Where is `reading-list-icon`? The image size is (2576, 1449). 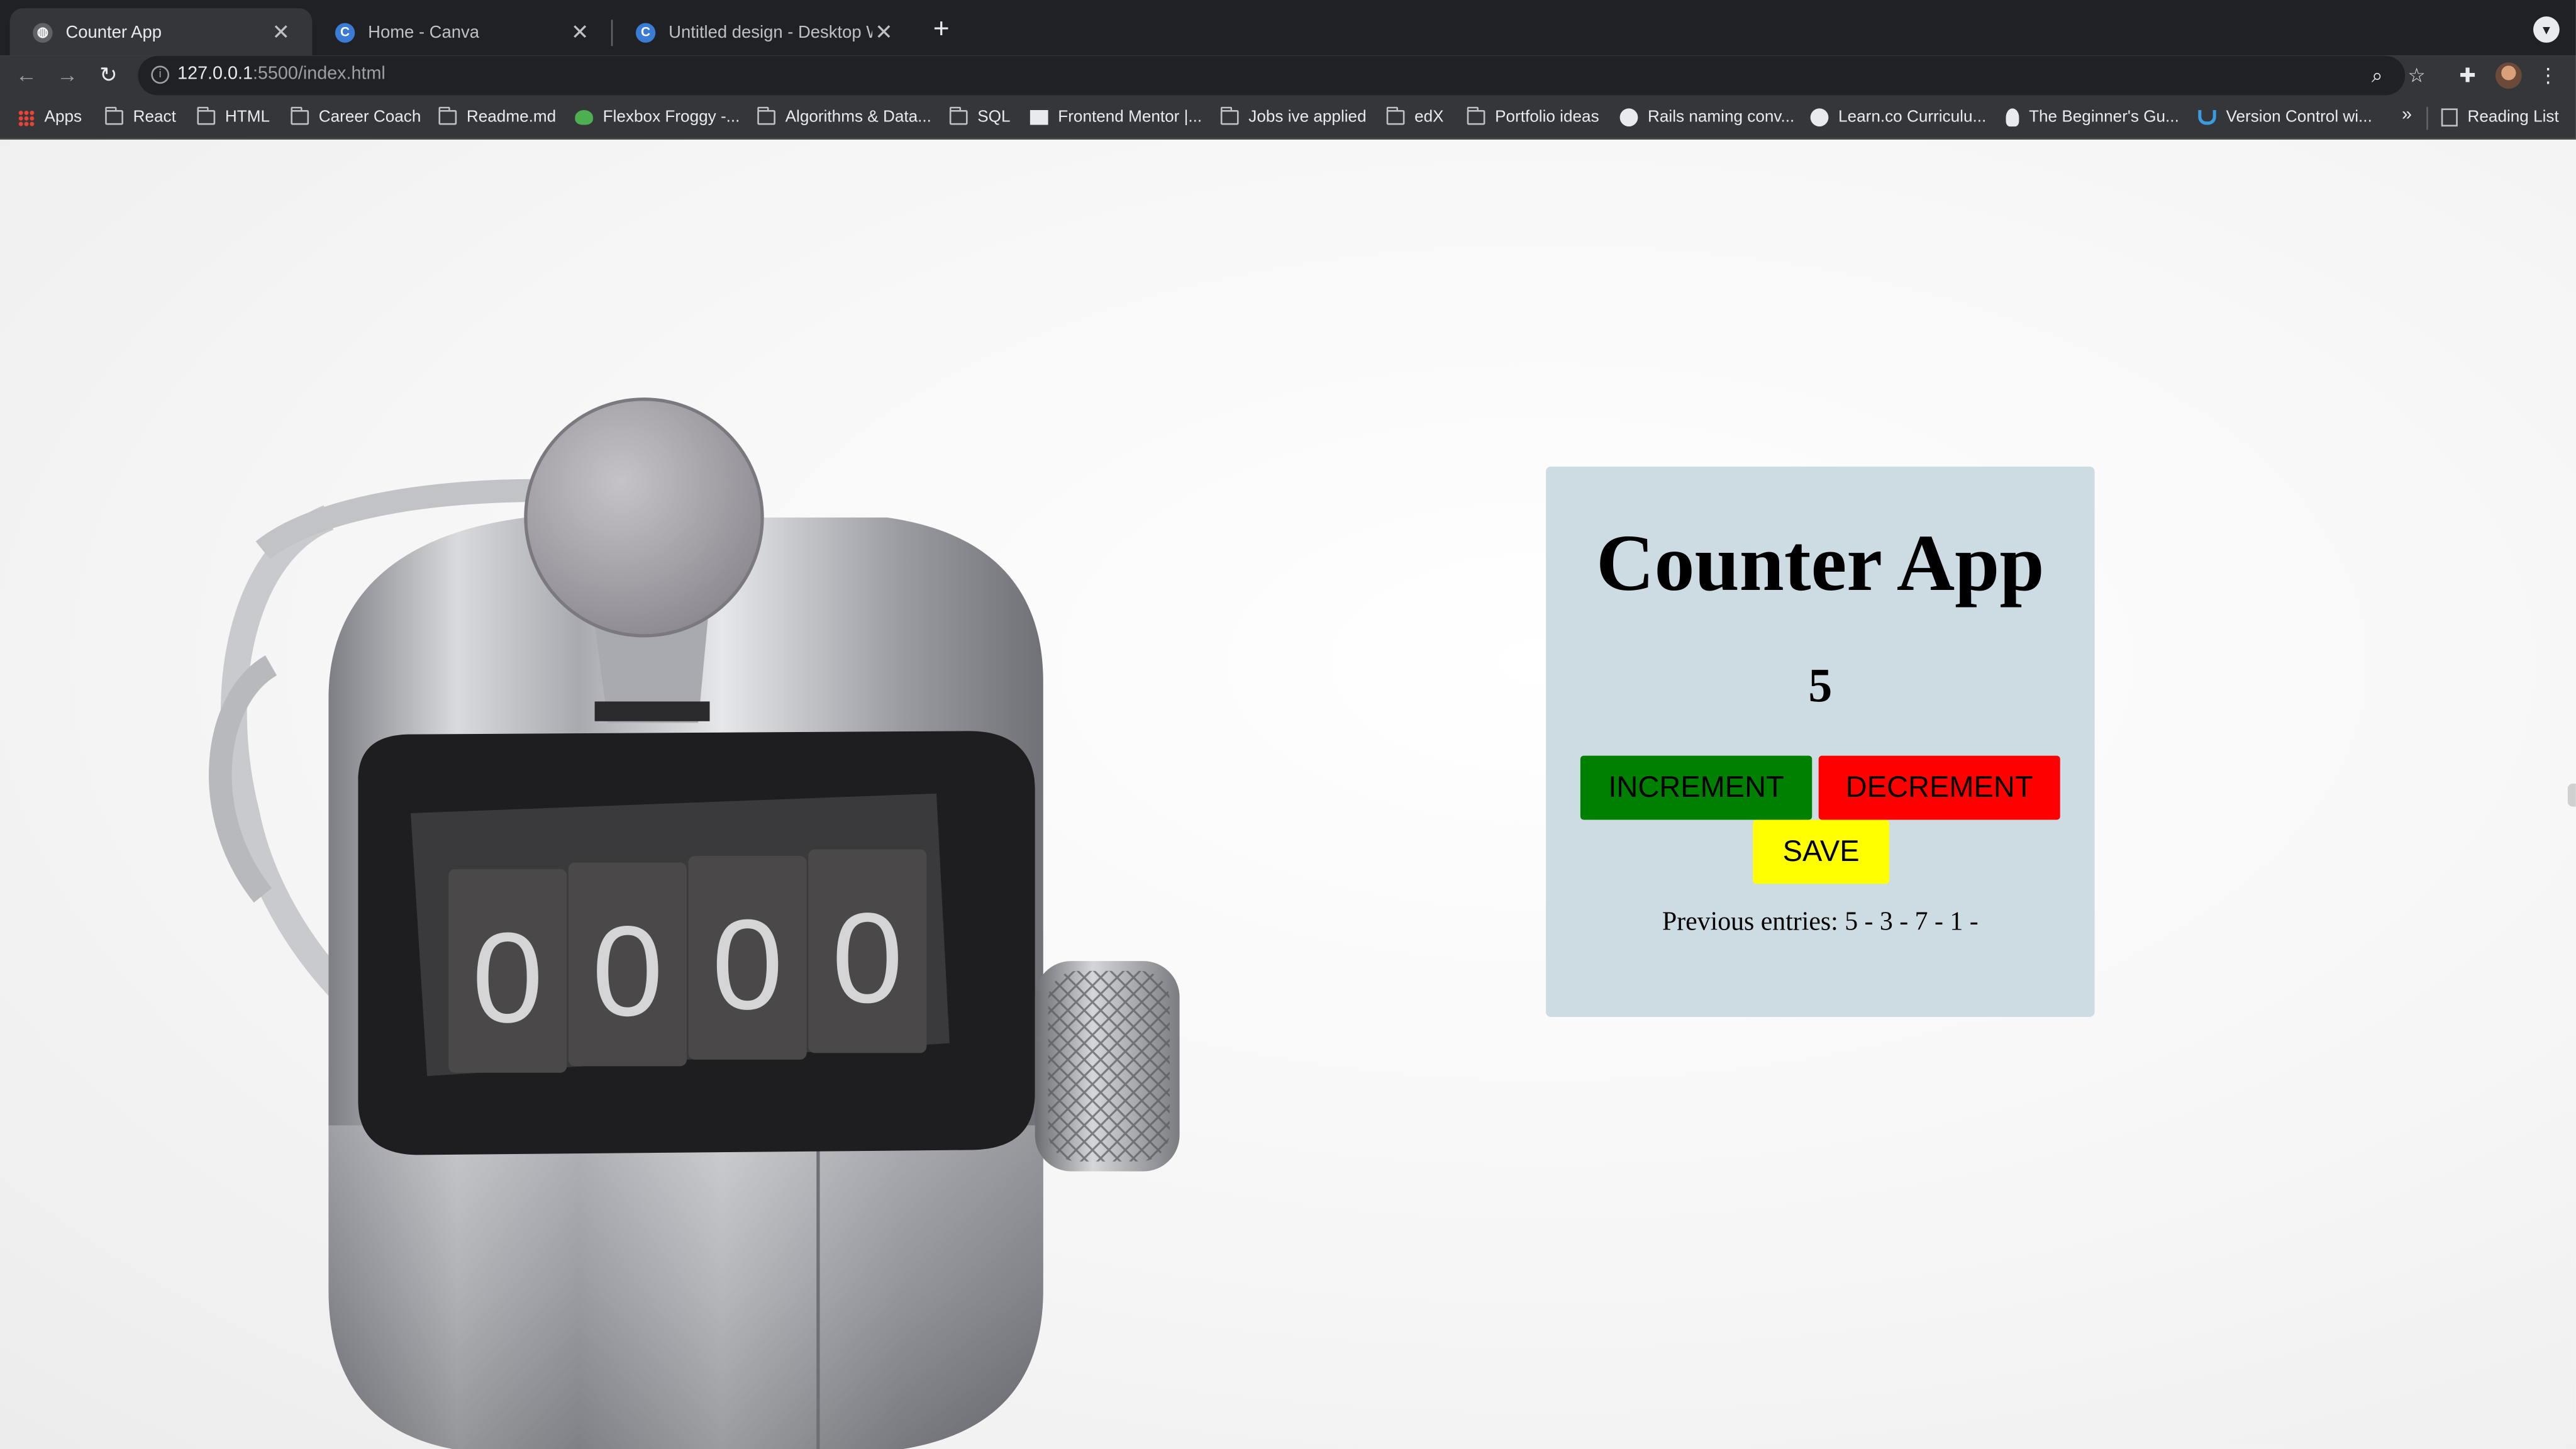
reading-list-icon is located at coordinates (2449, 117).